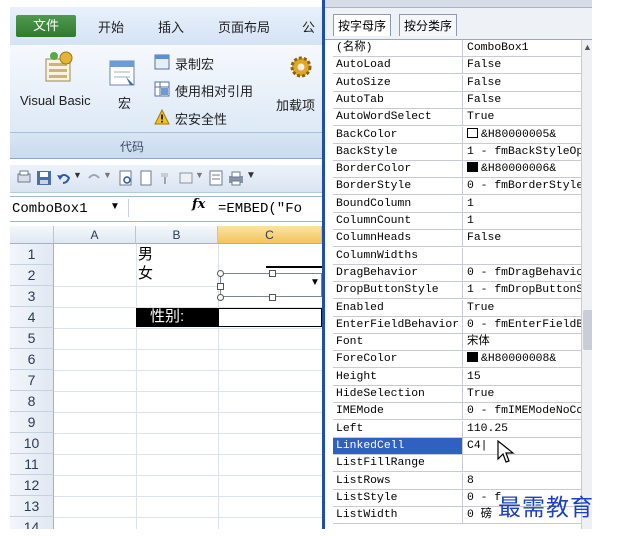  Describe the element at coordinates (32, 359) in the screenshot. I see `row-header: 6` at that location.